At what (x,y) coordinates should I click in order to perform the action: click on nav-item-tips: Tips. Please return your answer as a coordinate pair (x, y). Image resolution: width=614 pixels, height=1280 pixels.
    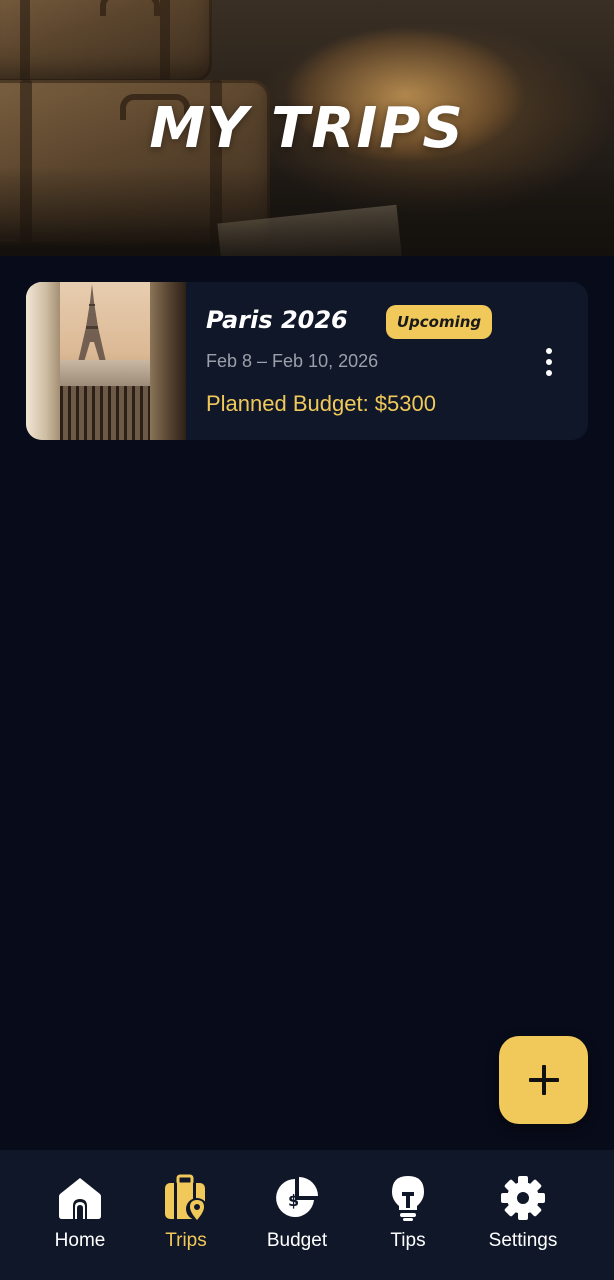
    Looking at the image, I should click on (408, 1219).